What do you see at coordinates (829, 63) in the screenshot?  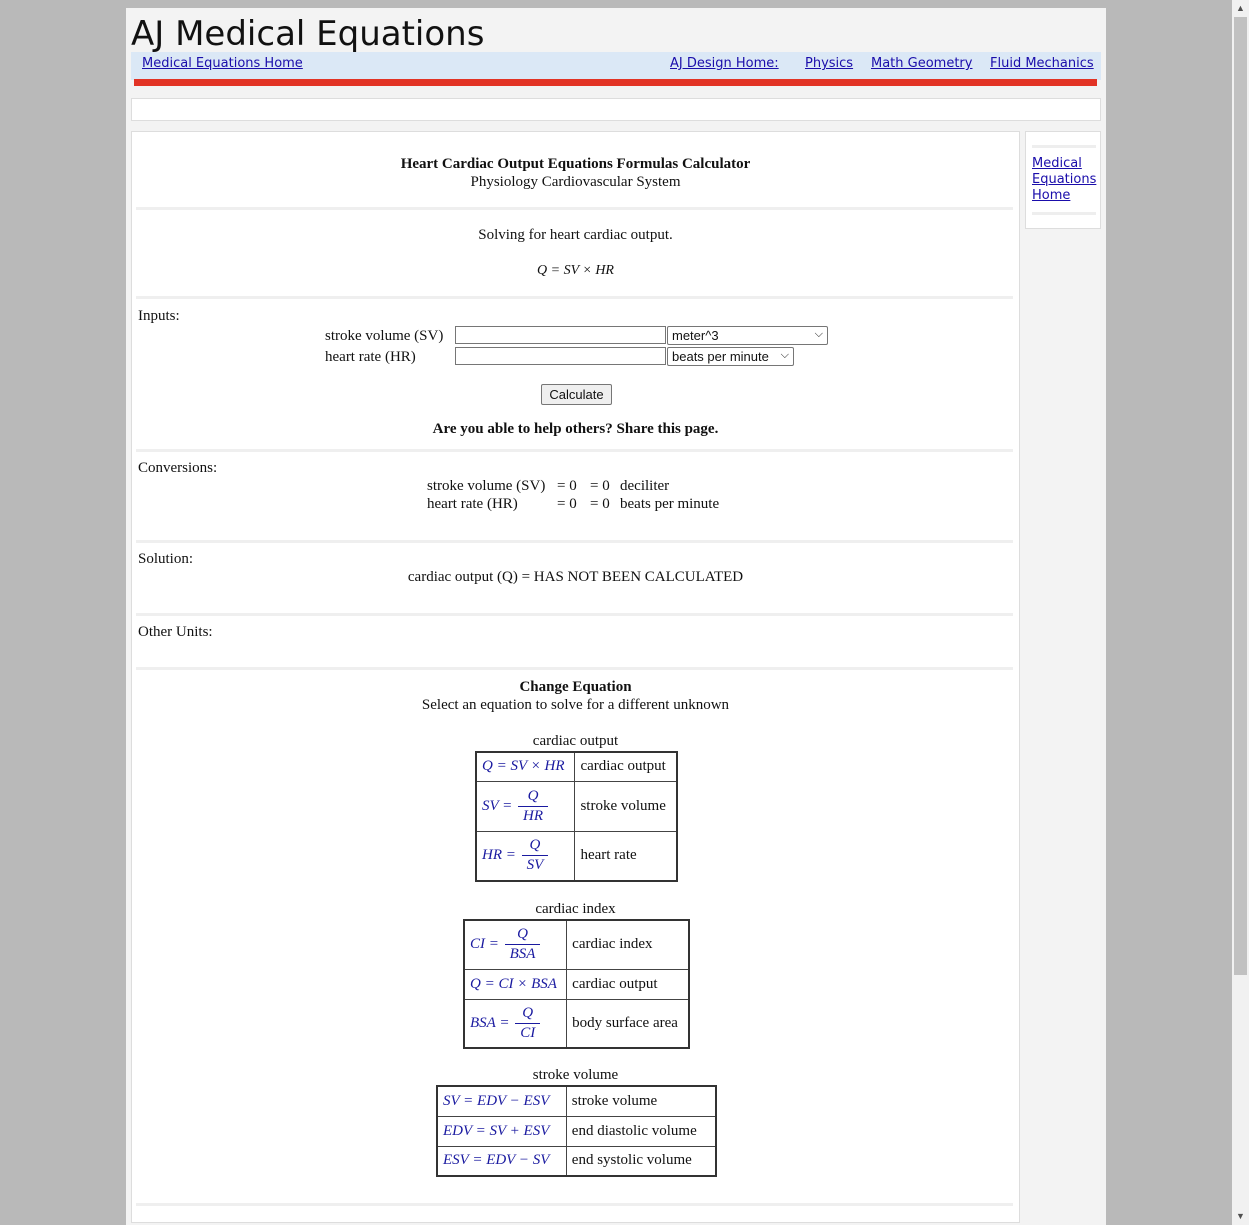 I see `nav-physics-link: Physics` at bounding box center [829, 63].